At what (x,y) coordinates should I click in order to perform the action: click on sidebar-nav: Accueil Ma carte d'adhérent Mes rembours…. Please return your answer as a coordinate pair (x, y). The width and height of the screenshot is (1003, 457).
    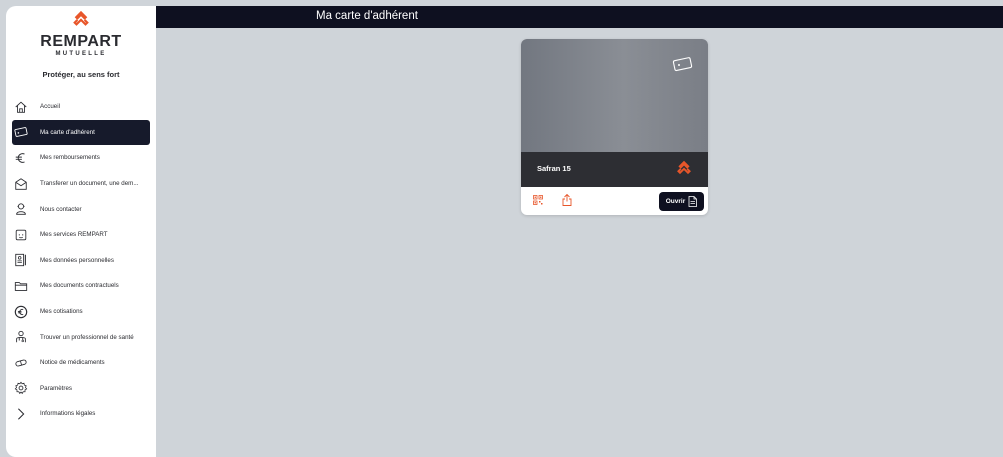
    Looking at the image, I should click on (81, 260).